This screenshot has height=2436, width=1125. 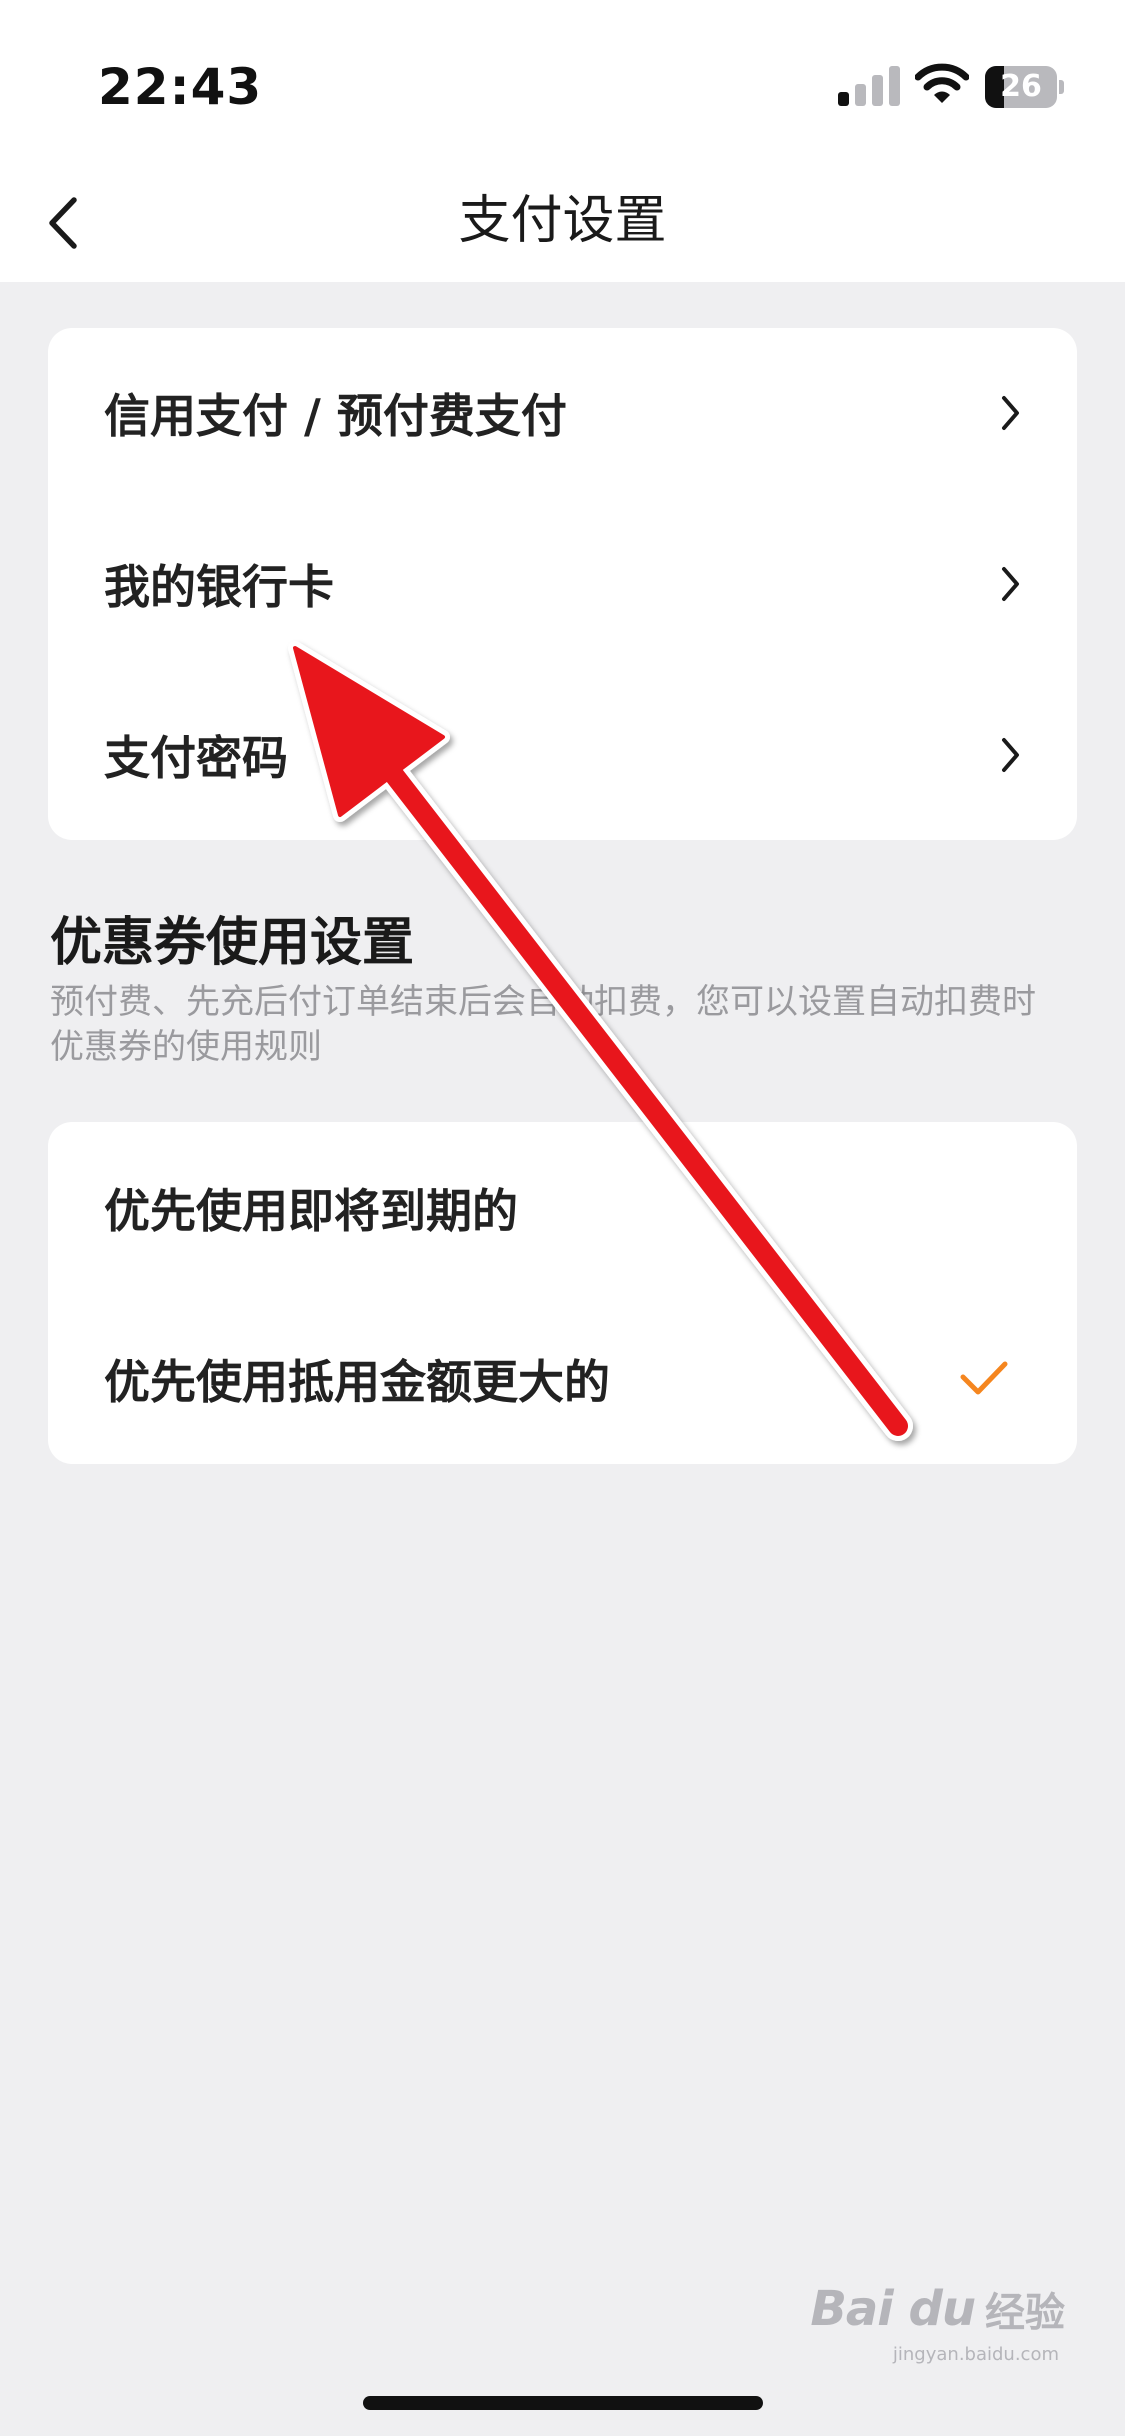 I want to click on navigation-bar: 支付设置, so click(x=562, y=221).